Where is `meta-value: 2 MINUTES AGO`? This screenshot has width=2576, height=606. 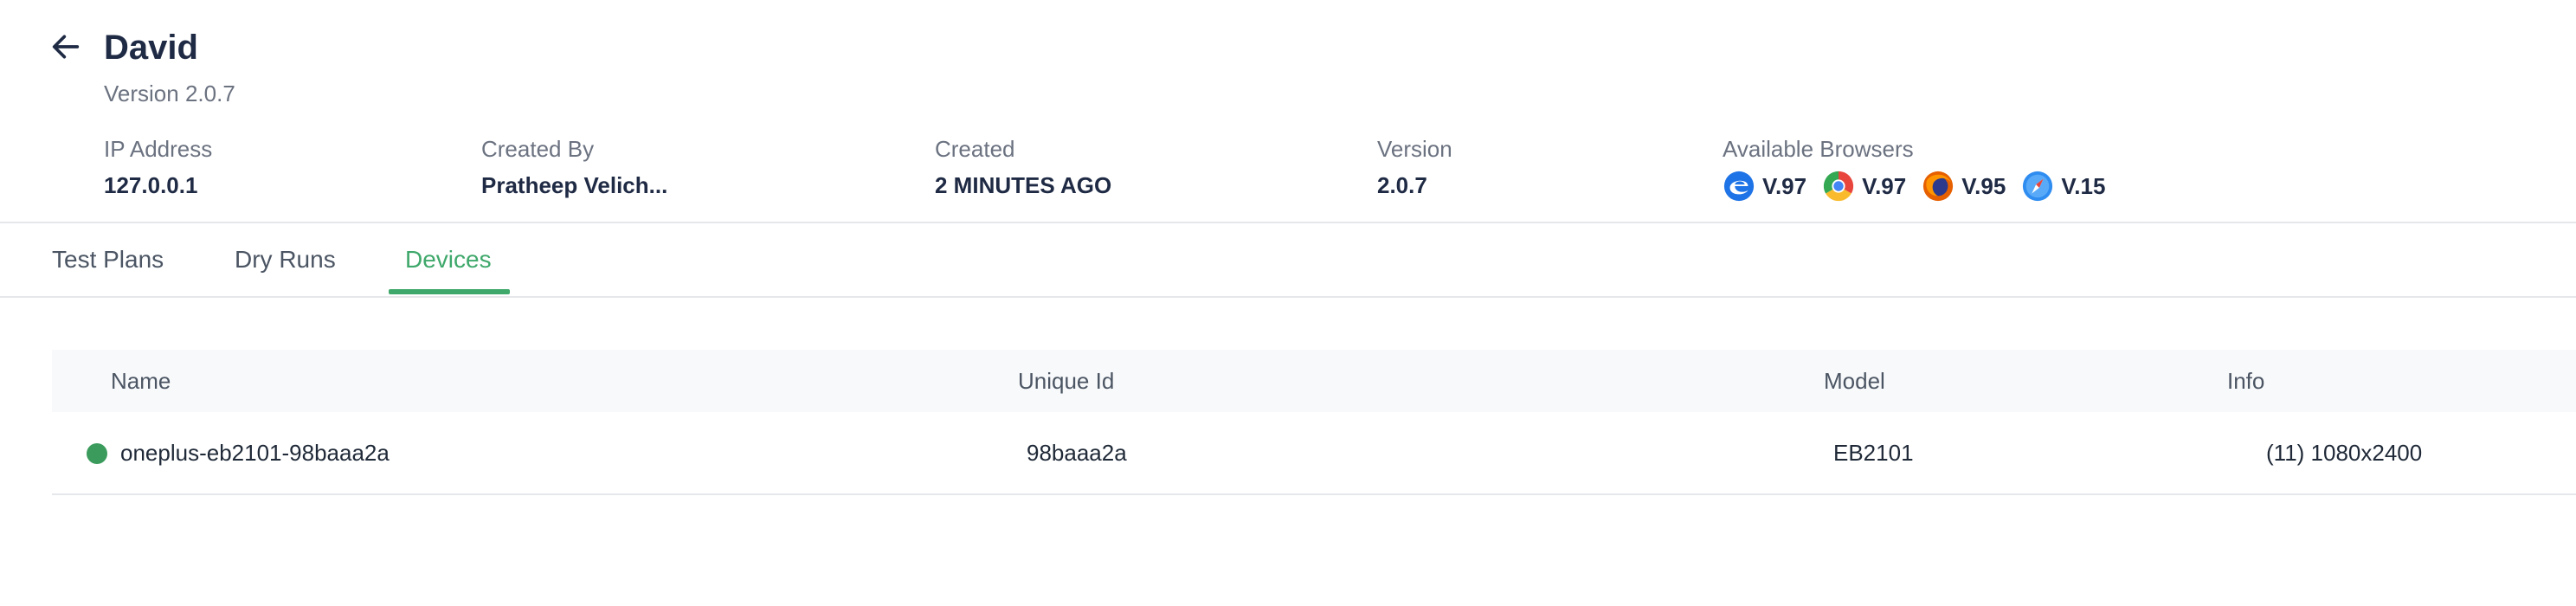
meta-value: 2 MINUTES AGO is located at coordinates (1023, 185).